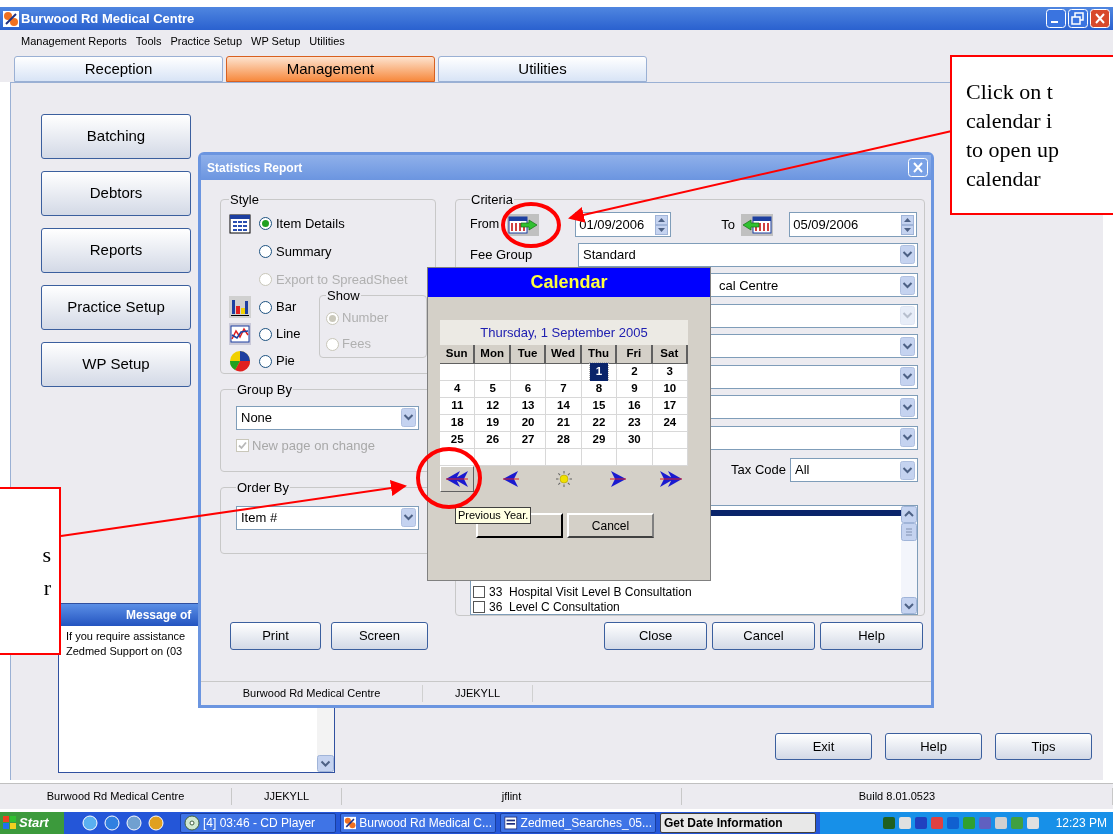  I want to click on day-cell: 4, so click(458, 389).